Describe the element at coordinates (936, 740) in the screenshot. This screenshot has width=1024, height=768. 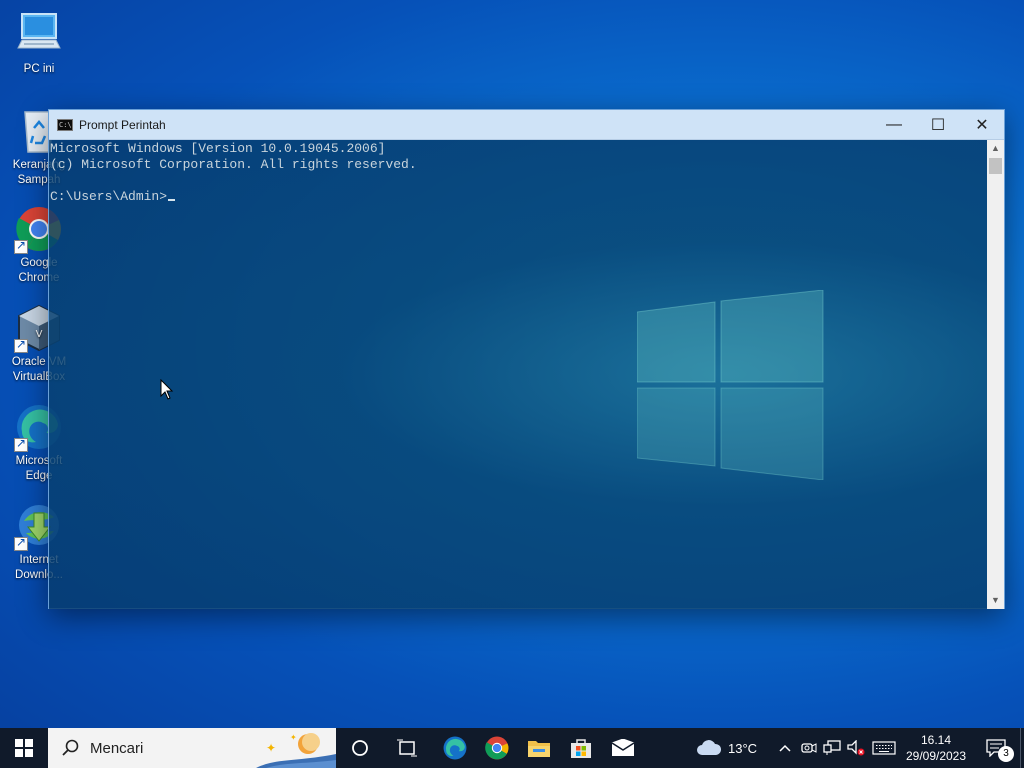
I see `clock-time: 16.14` at that location.